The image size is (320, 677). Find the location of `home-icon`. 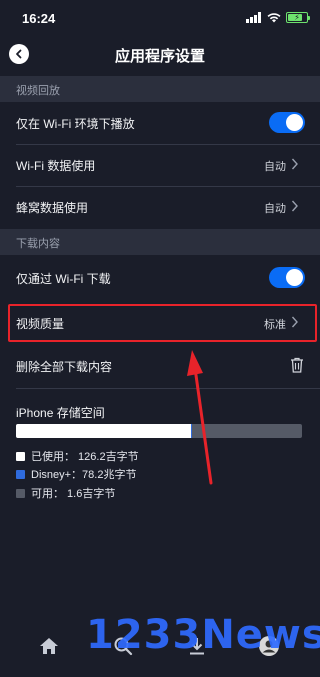

home-icon is located at coordinates (49, 646).